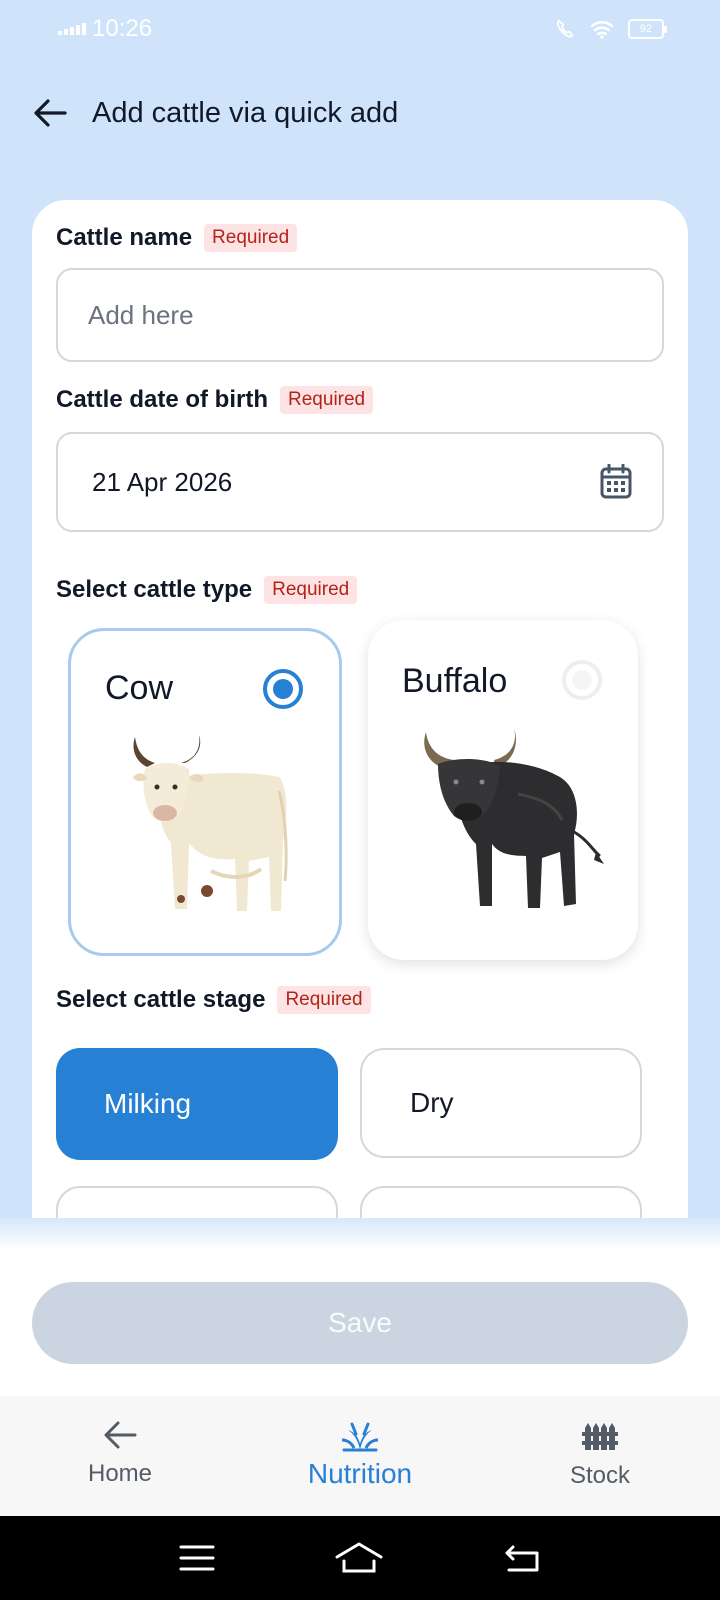 The height and width of the screenshot is (1600, 720). What do you see at coordinates (602, 30) in the screenshot?
I see `wifi-icon` at bounding box center [602, 30].